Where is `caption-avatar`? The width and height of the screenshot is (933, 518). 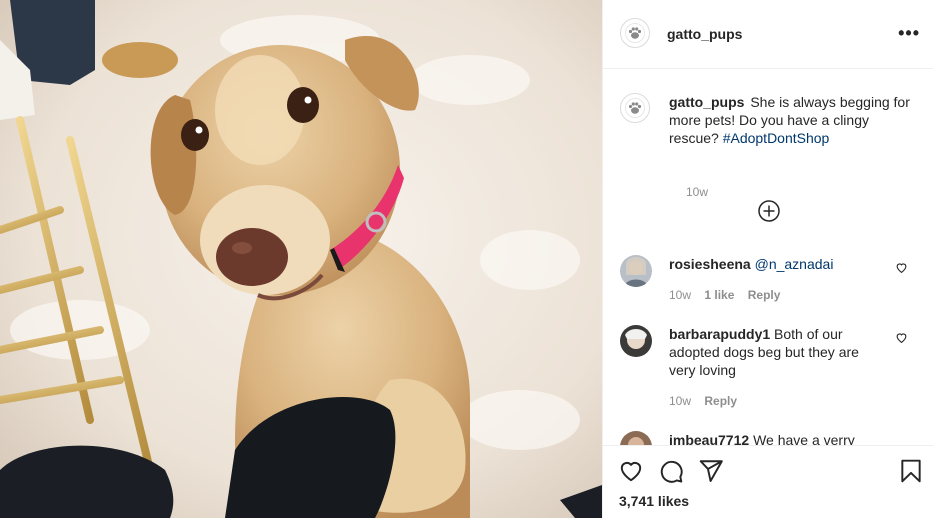
caption-avatar is located at coordinates (635, 108).